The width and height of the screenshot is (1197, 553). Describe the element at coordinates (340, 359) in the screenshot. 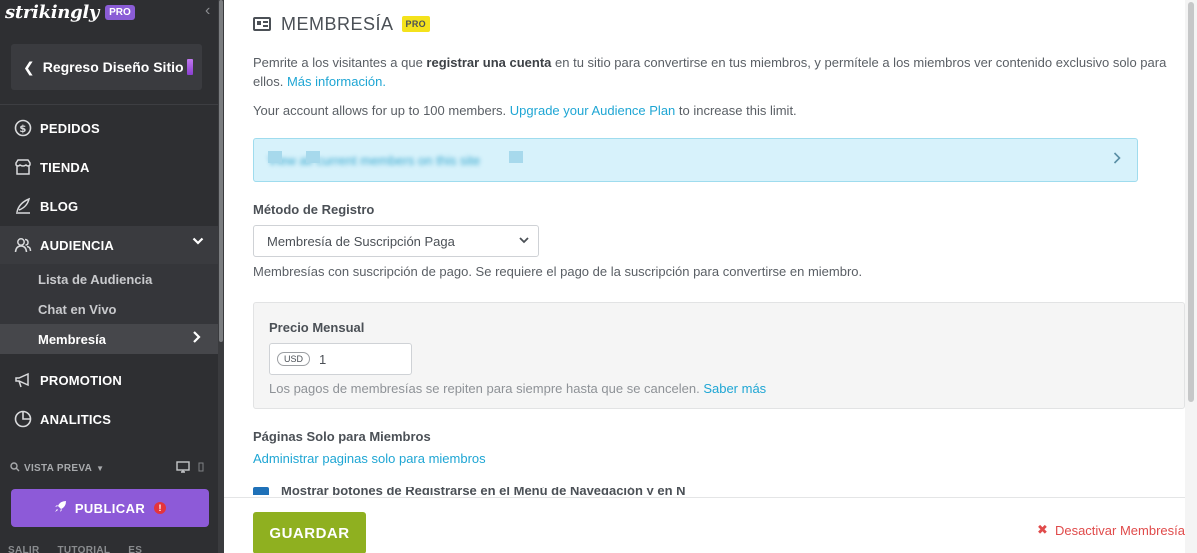

I see `monthly-price-input: USD 1` at that location.